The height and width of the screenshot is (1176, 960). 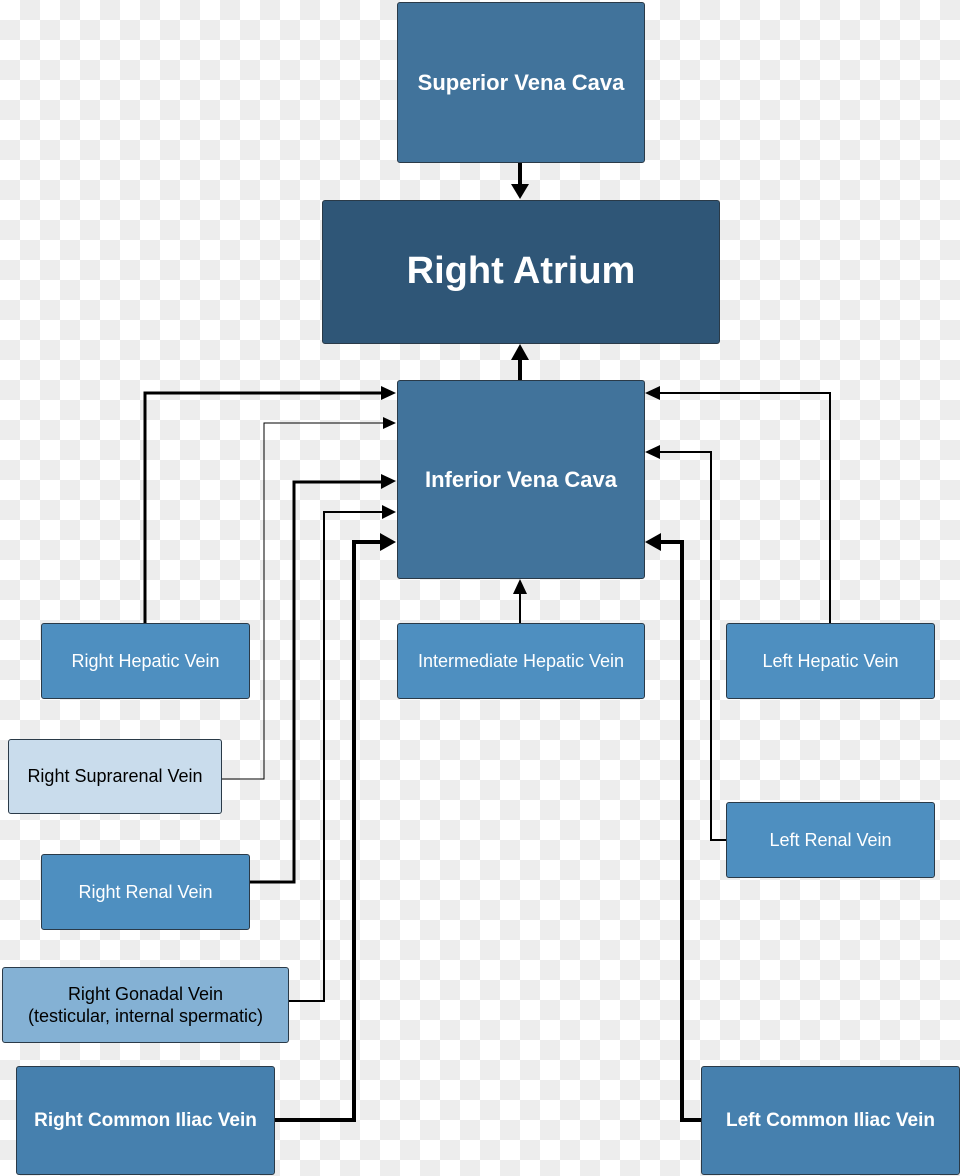 I want to click on node-intermediate-hepatic-vein: Intermediate Hepatic Vein, so click(x=521, y=661).